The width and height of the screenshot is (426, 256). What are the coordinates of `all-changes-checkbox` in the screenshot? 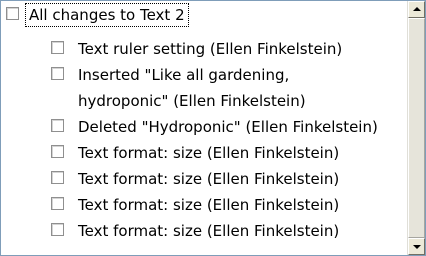 It's located at (12, 13).